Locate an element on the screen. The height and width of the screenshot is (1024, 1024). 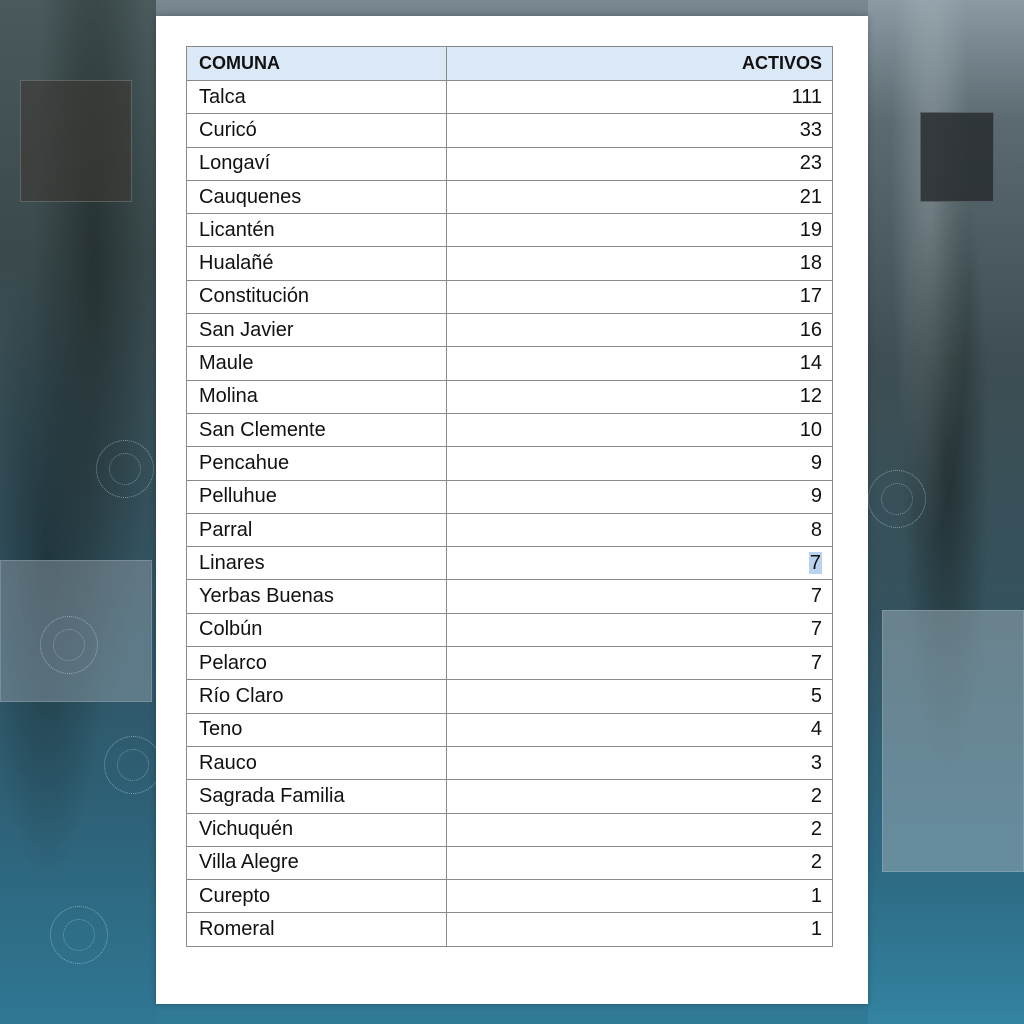
comuna-cell: San Javier is located at coordinates (316, 330).